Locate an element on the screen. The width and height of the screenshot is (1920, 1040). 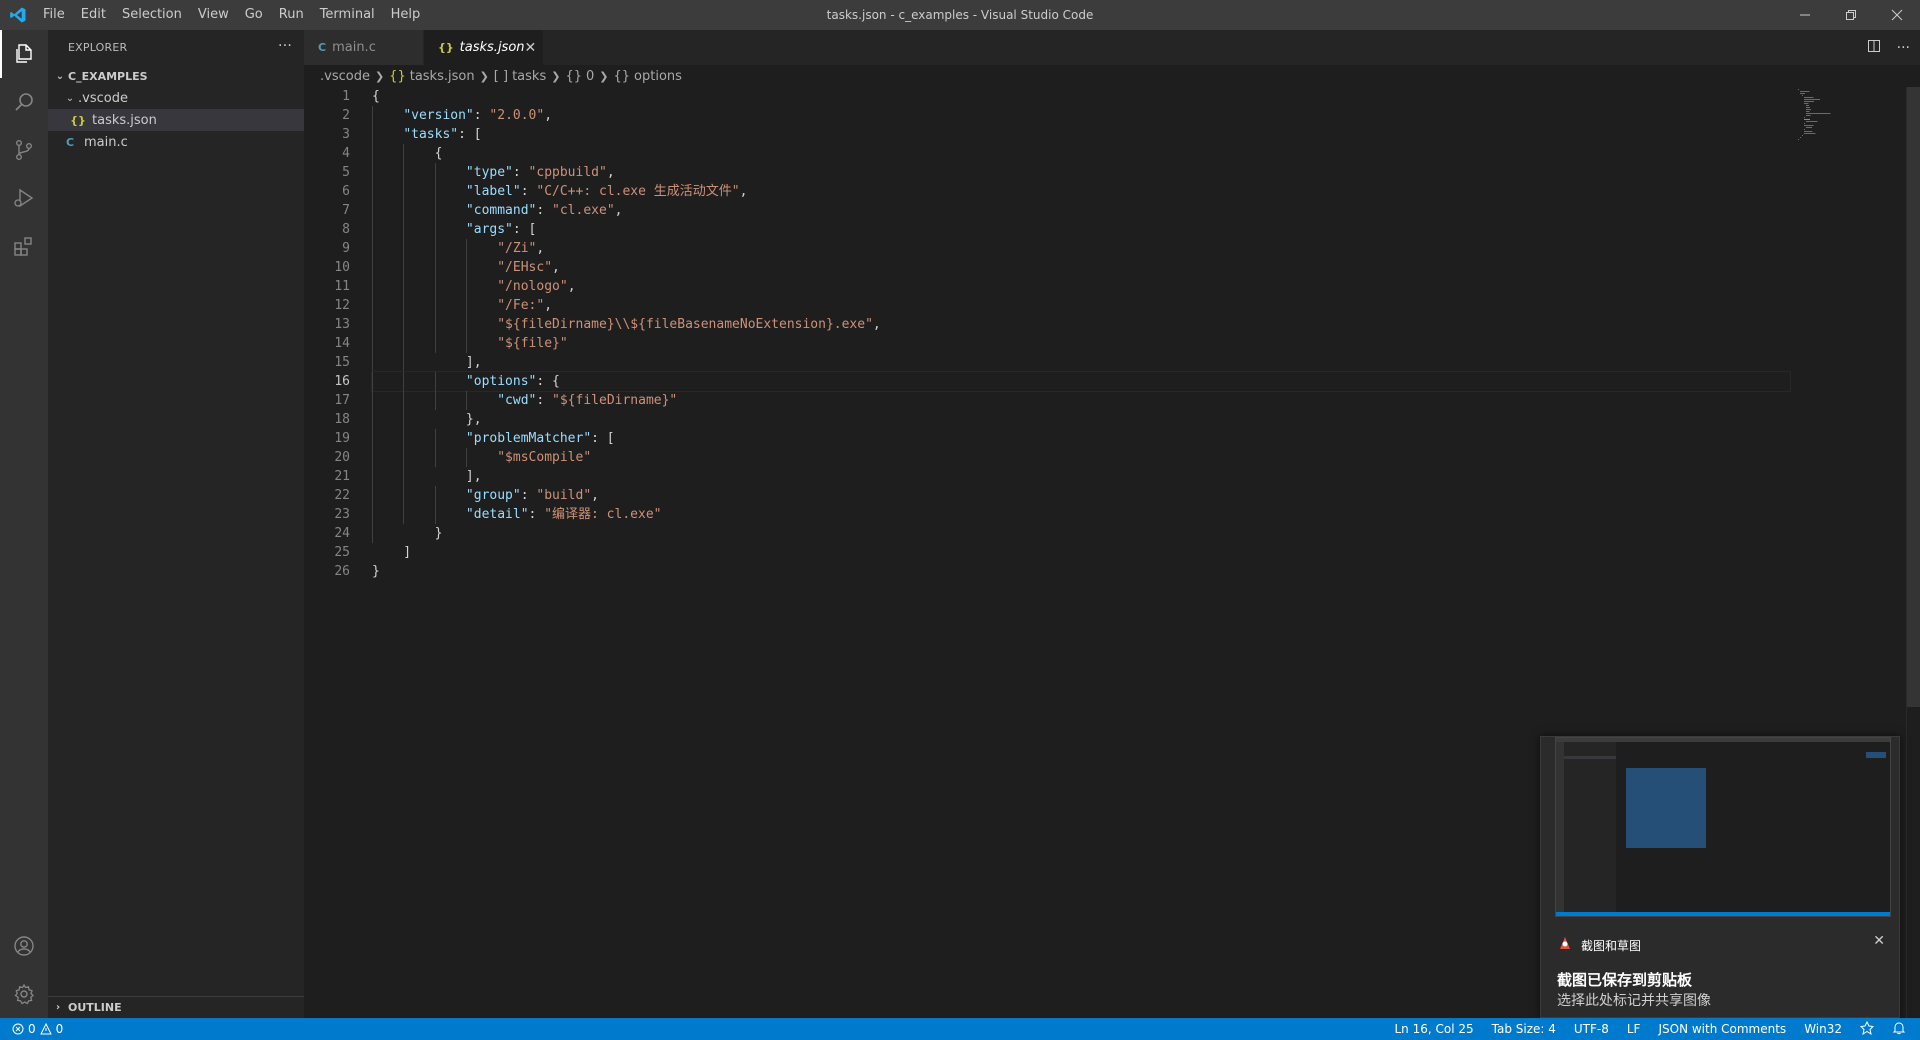
line-number: 1 is located at coordinates (346, 96).